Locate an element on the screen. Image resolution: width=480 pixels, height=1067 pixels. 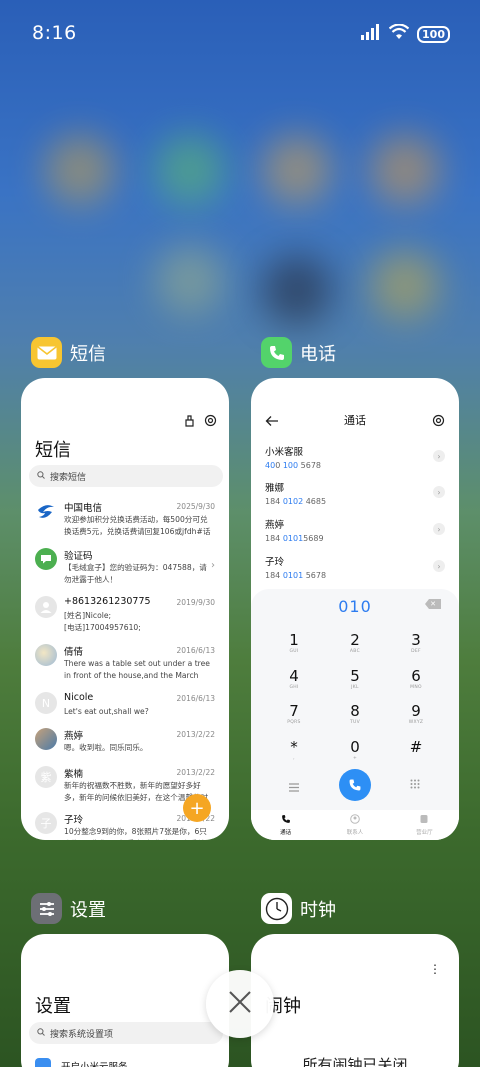
page-title: 短信 is located at coordinates (53, 450).